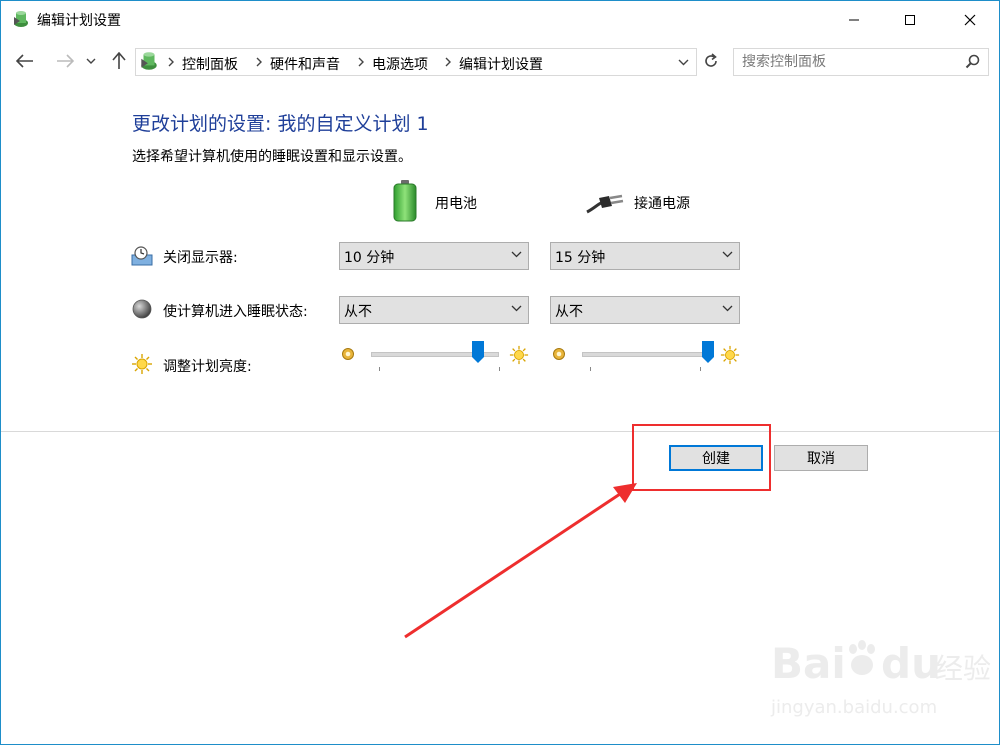 This screenshot has width=1000, height=745. What do you see at coordinates (207, 367) in the screenshot?
I see `brightness-label: 调整计划亮度:` at bounding box center [207, 367].